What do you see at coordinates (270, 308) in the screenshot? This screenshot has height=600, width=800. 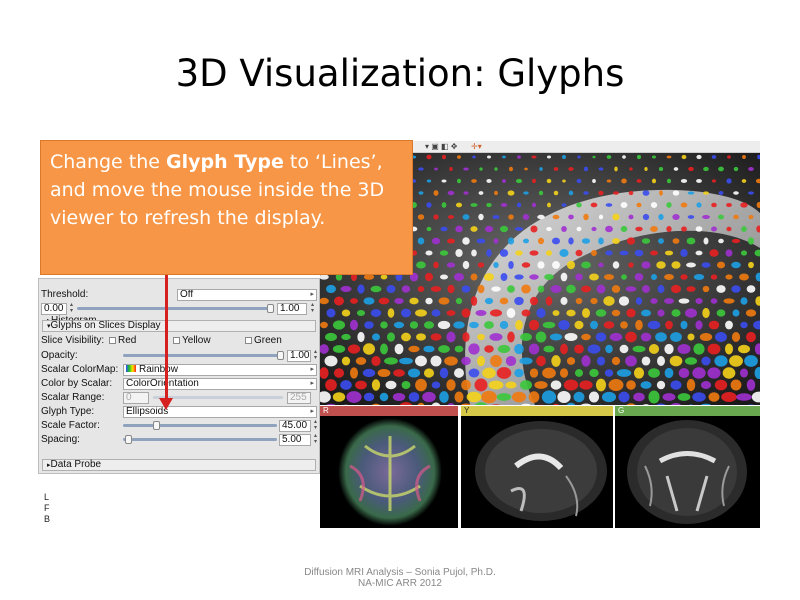 I see `range-slider-handle` at bounding box center [270, 308].